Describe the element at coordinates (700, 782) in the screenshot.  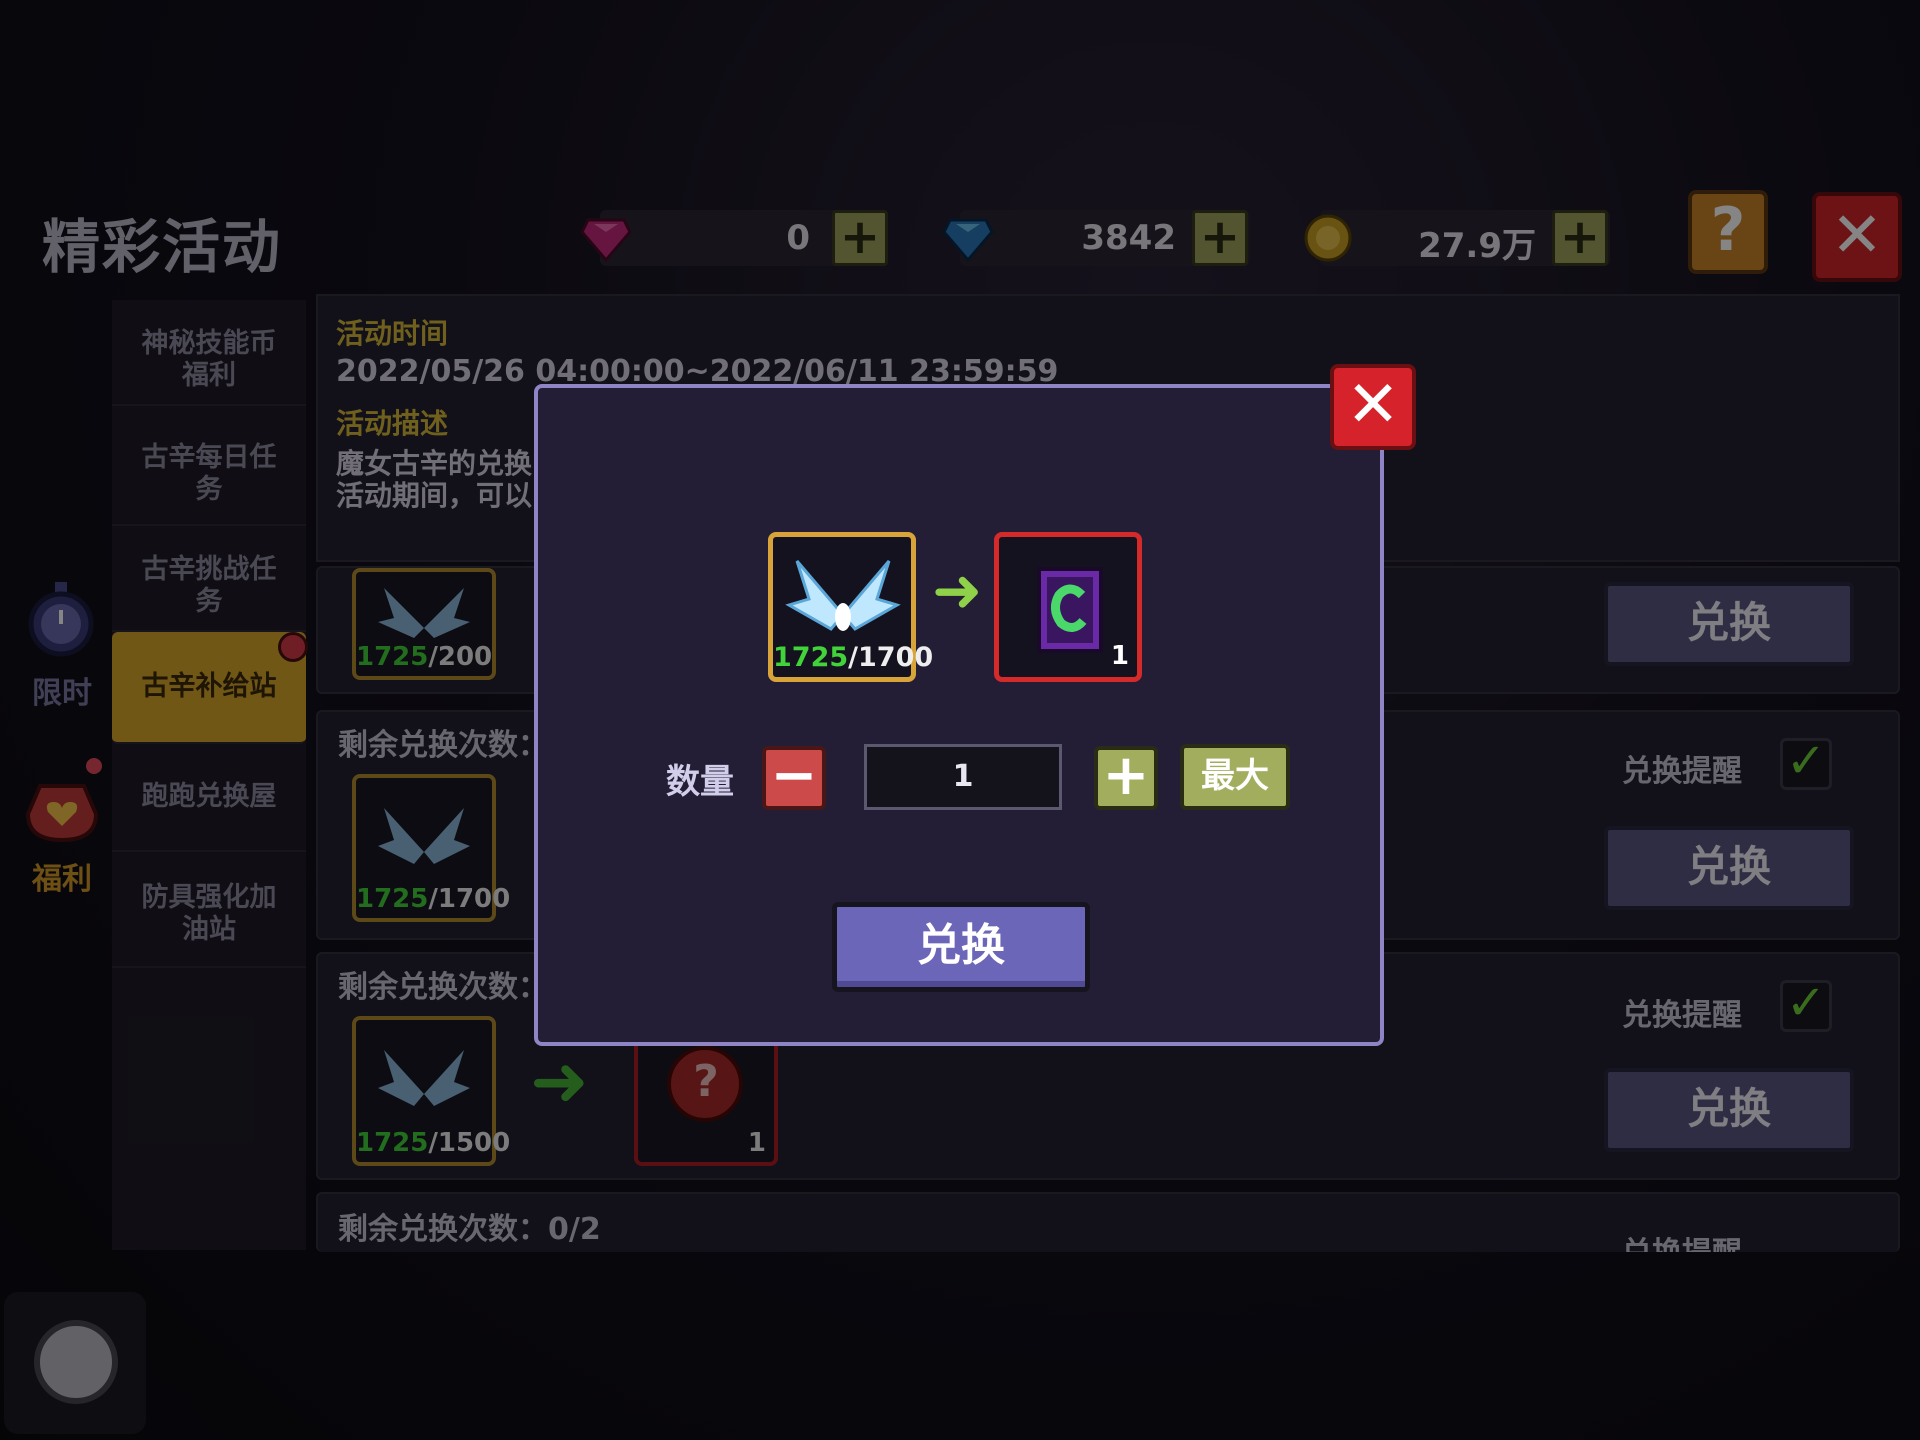
I see `quantity-label: 数量` at that location.